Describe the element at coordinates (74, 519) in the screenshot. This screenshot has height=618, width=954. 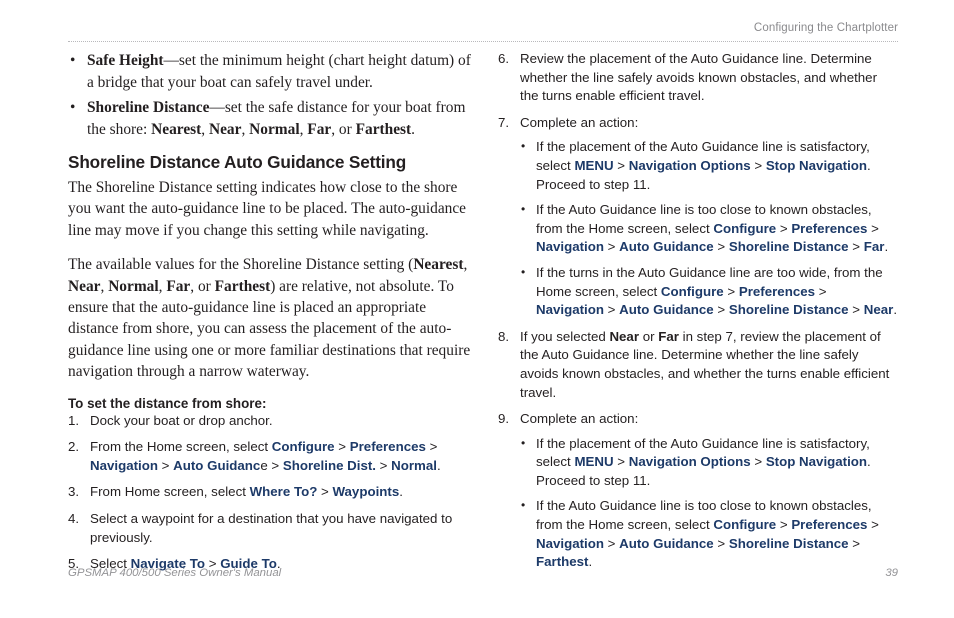
I see `step-number: 4.` at that location.